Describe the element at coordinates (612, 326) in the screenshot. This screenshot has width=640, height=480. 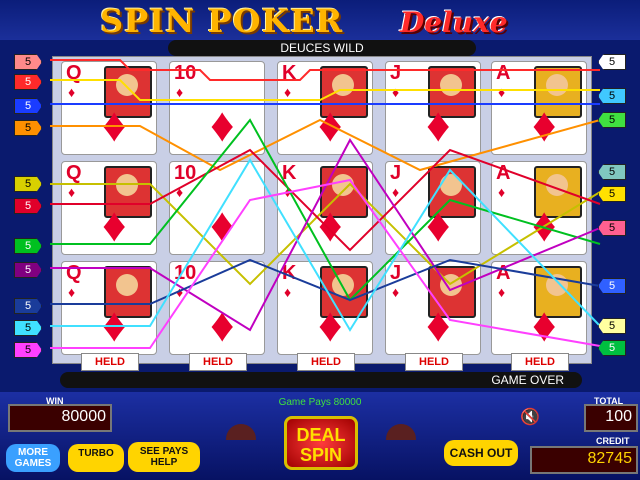
I see `line-bet-right-8: 5` at that location.